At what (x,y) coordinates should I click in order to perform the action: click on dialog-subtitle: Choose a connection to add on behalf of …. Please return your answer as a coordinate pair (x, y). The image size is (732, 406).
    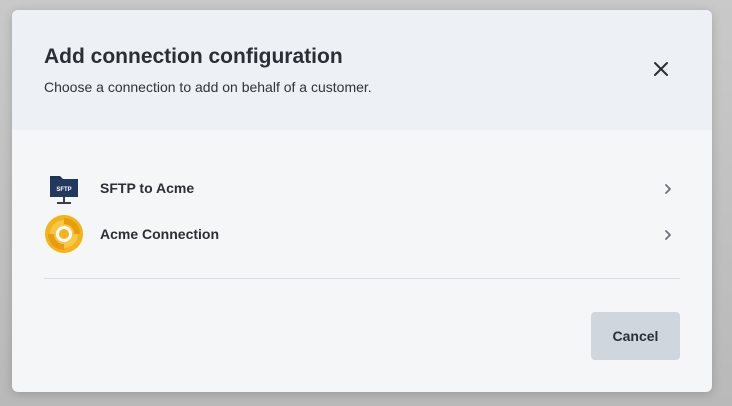
    Looking at the image, I should click on (208, 87).